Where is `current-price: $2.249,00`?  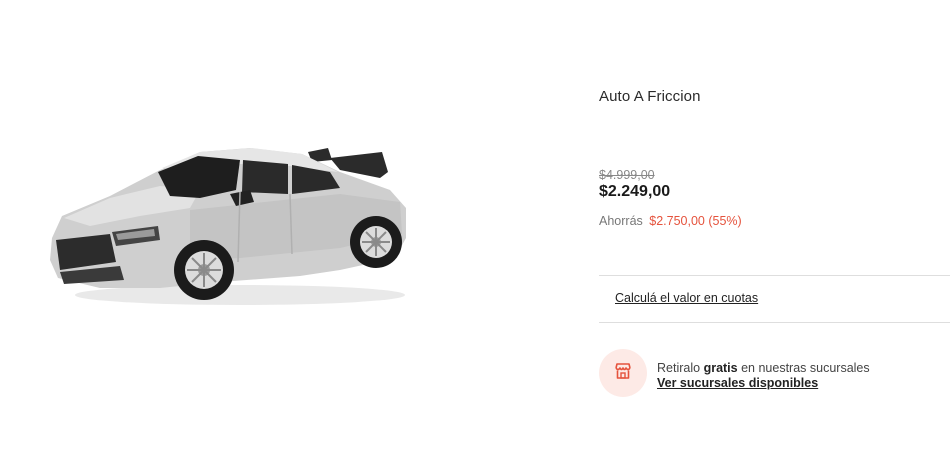
current-price: $2.249,00 is located at coordinates (635, 191).